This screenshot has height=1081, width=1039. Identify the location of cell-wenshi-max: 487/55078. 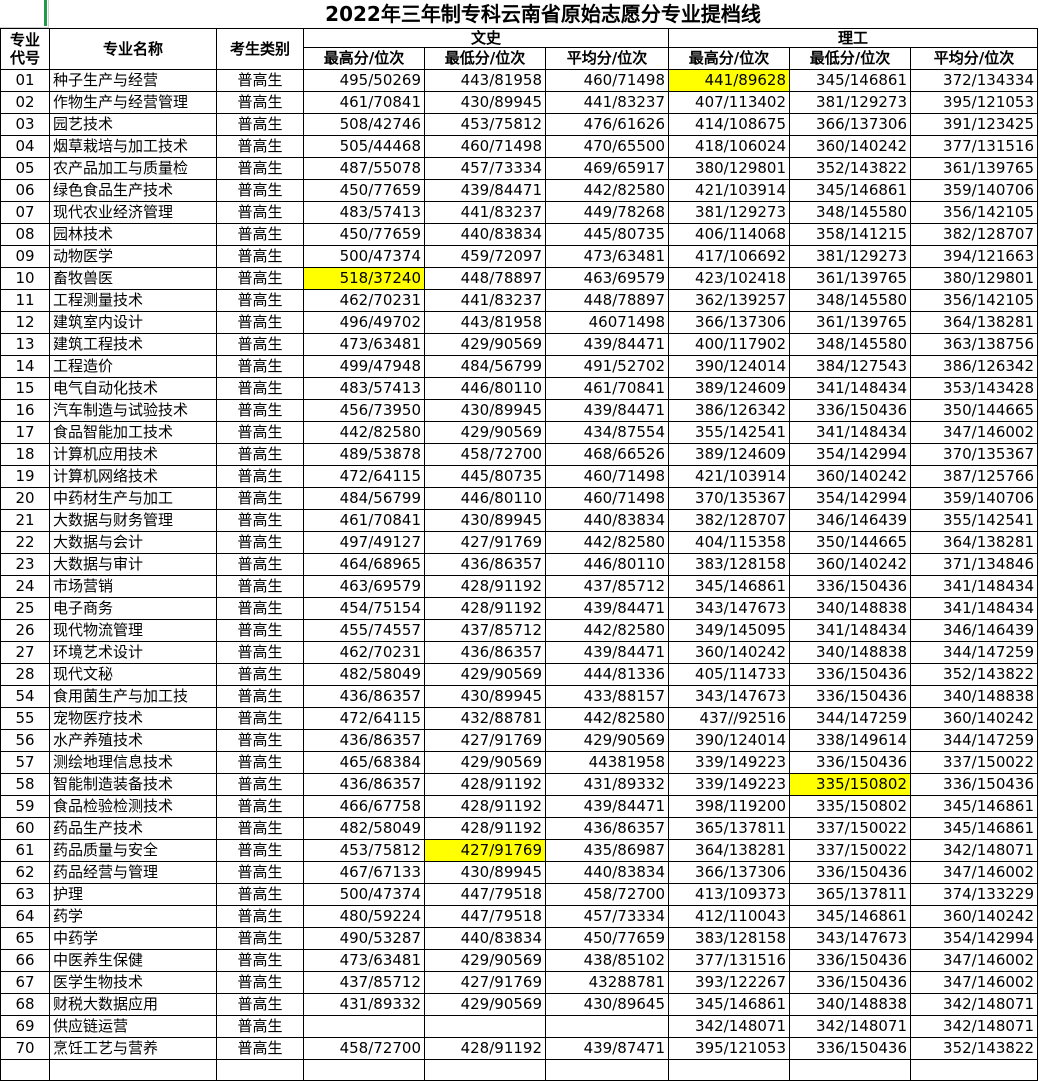
(364, 168).